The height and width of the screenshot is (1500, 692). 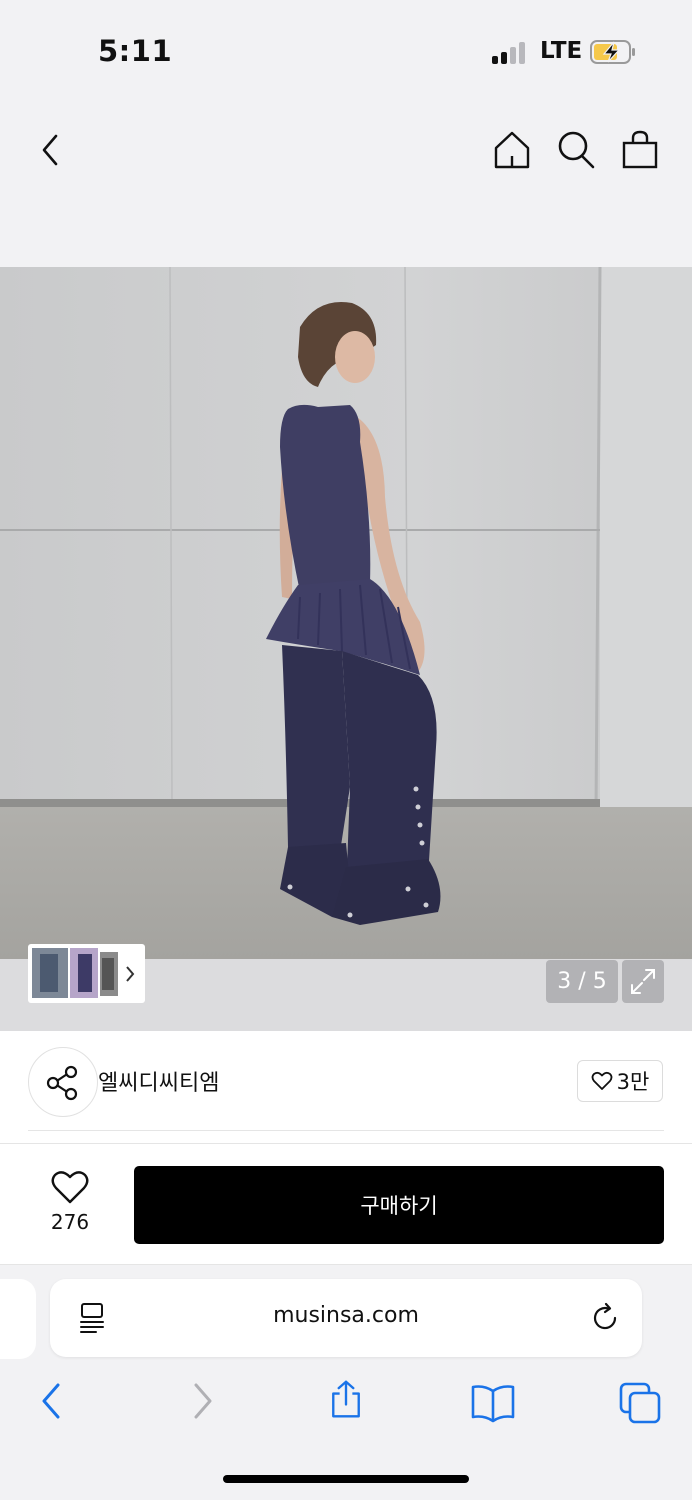 What do you see at coordinates (640, 1403) in the screenshot?
I see `tabs-icon` at bounding box center [640, 1403].